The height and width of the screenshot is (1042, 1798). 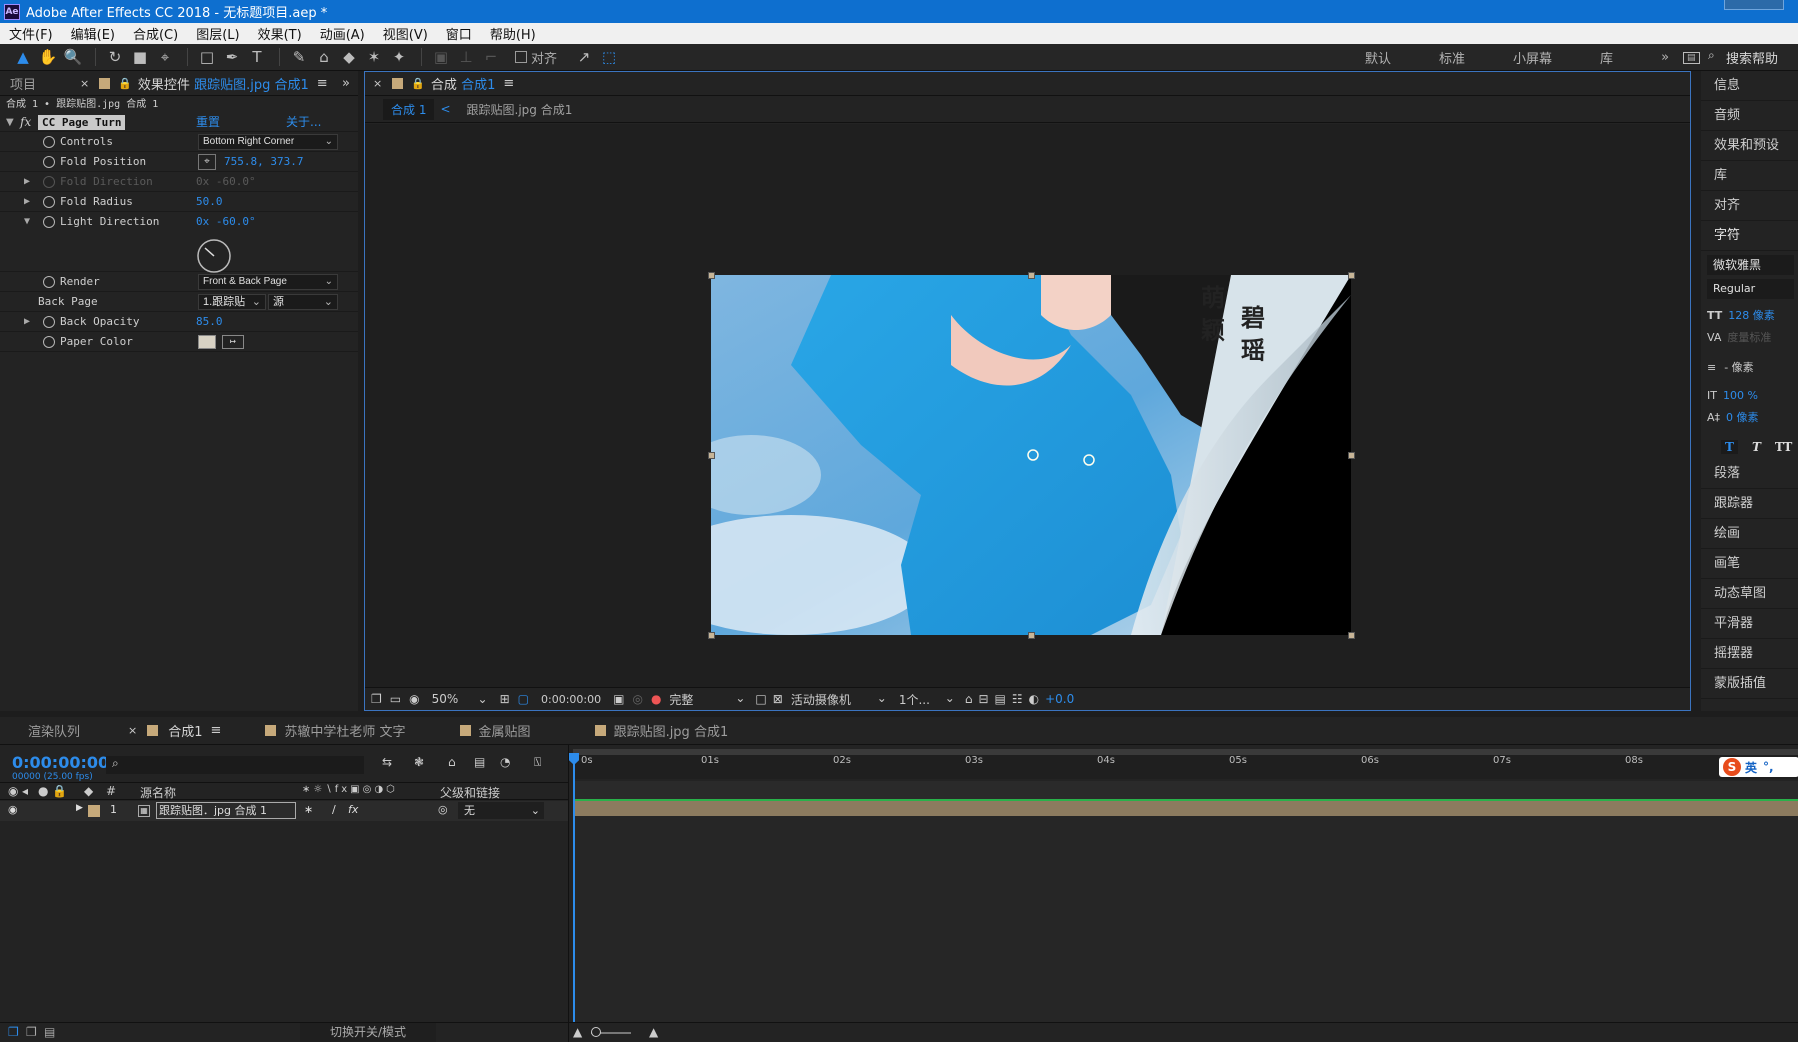 What do you see at coordinates (268, 142) in the screenshot?
I see `controls-dropdown: Bottom Right Corner ⌄` at bounding box center [268, 142].